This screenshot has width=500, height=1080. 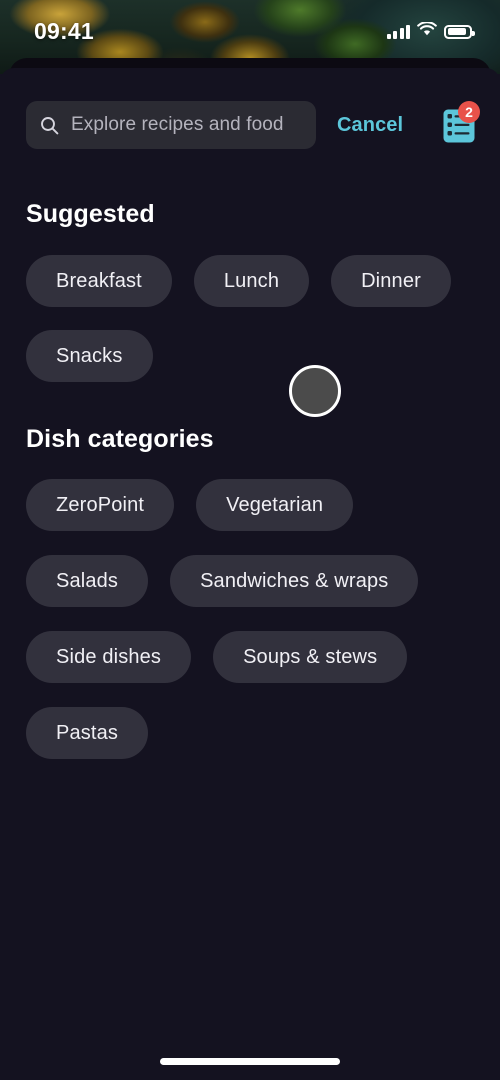 I want to click on chip-zeropoint: ZeroPoint, so click(x=100, y=505).